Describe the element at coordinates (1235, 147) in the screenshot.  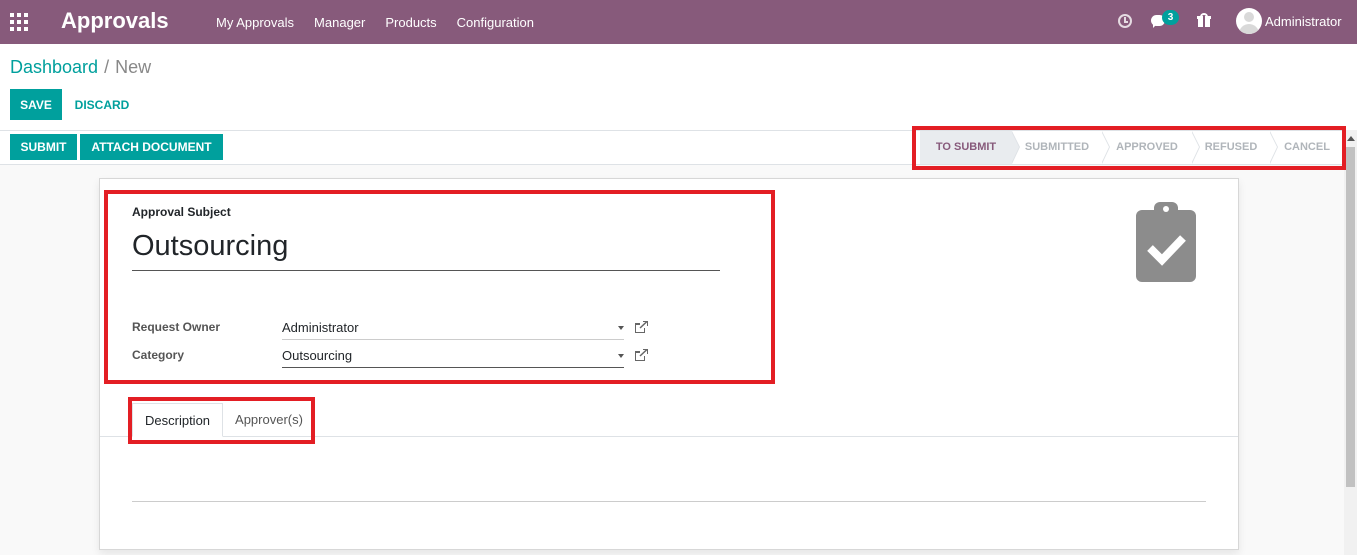
I see `stage-refused: REFUSED` at that location.